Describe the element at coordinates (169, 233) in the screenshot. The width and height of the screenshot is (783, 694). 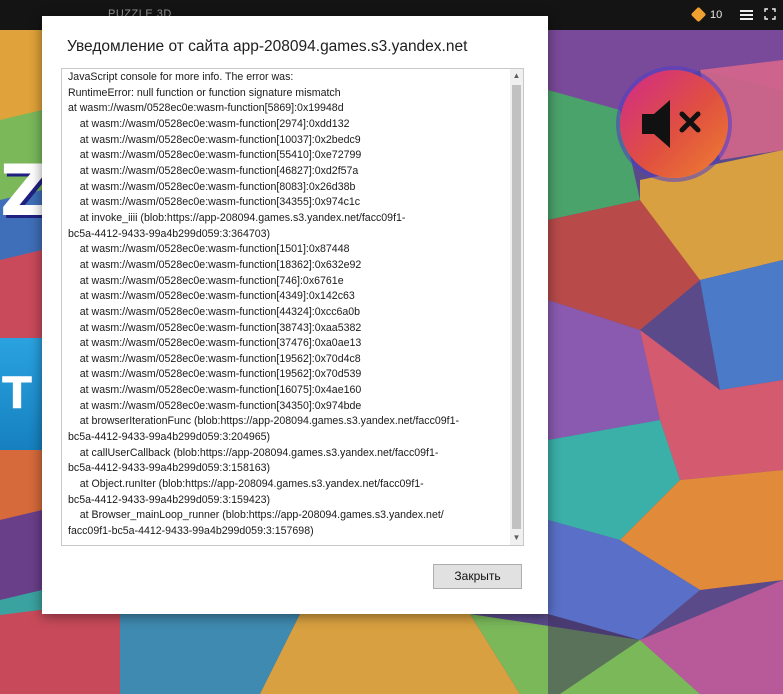
I see `log-line: bc5a-4412-9433-99a4b299d059:3:364703)` at that location.